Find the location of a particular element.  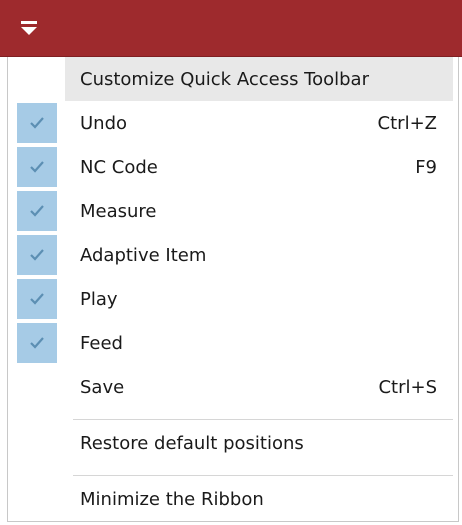

menu-item-adaptive-item: Adaptive Item is located at coordinates (230, 255).